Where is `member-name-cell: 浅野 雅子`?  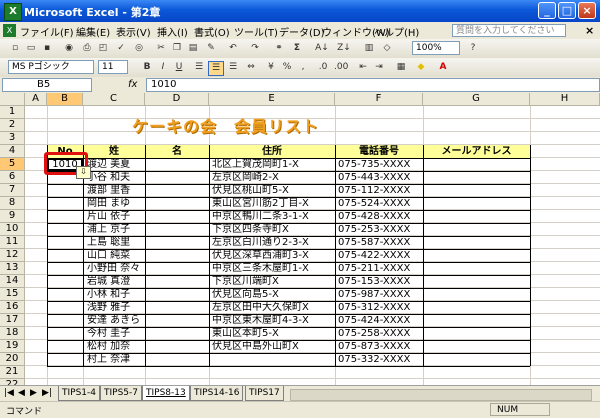
member-name-cell: 浅野 雅子 is located at coordinates (116, 307).